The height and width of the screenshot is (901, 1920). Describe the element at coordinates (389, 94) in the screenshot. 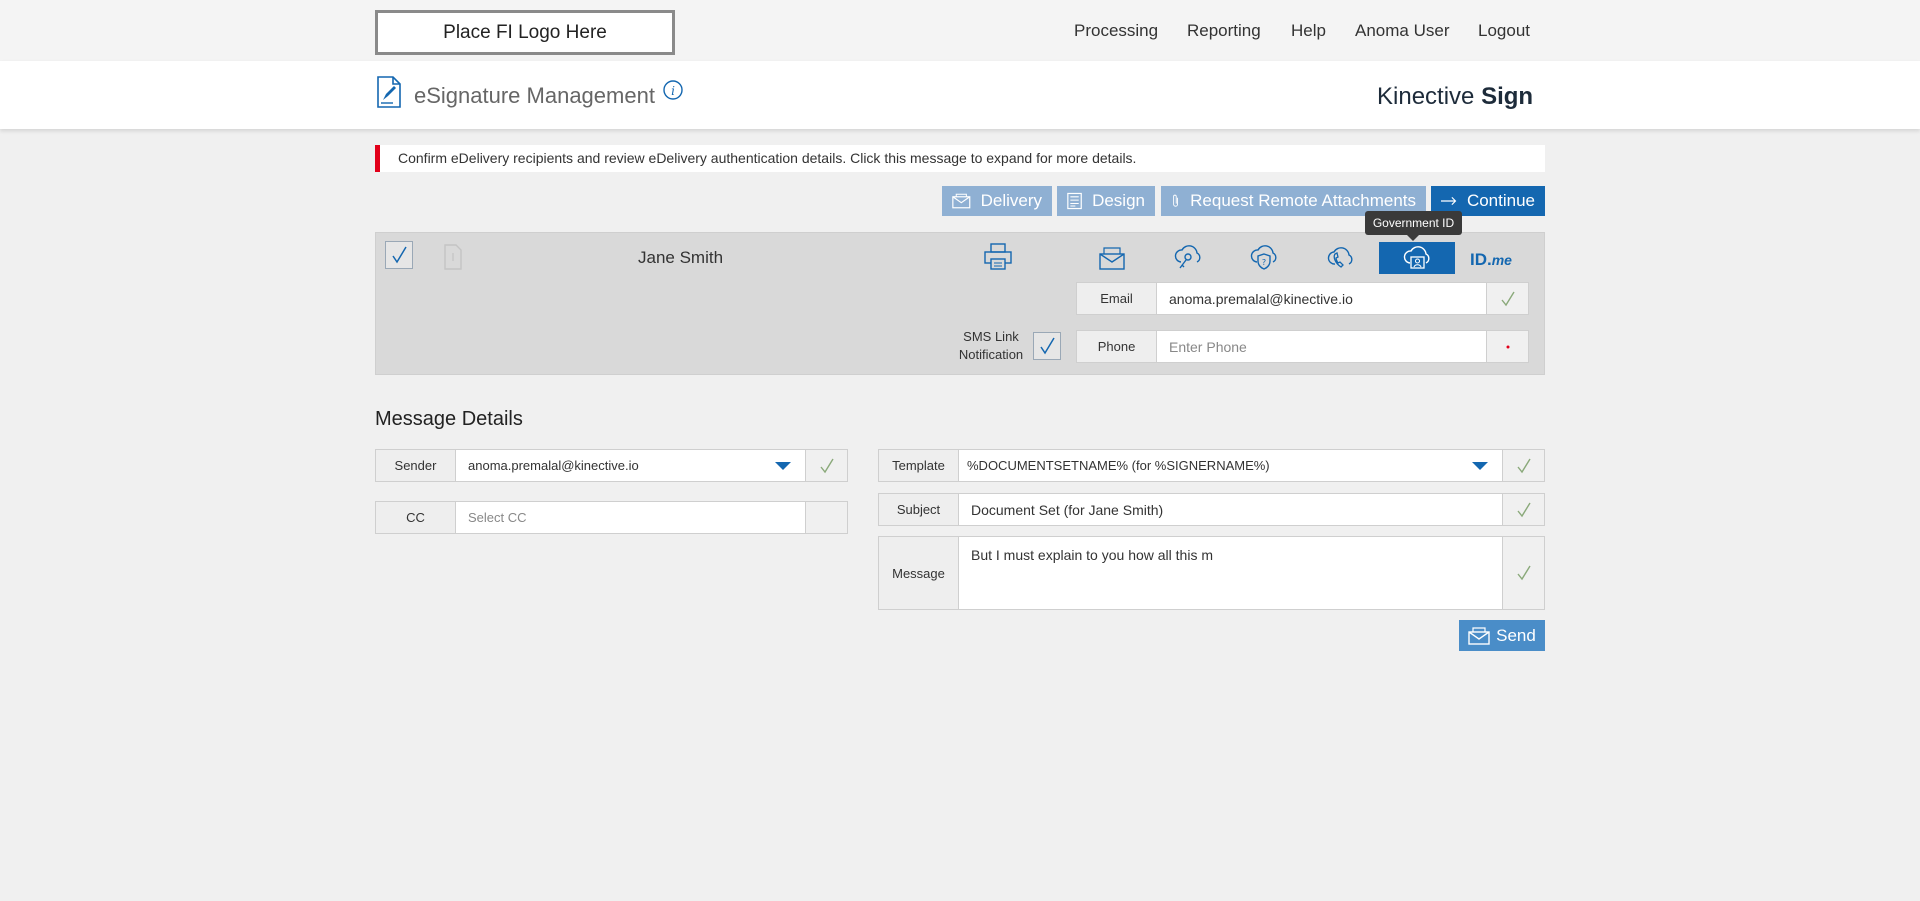

I see `document-sign-icon` at that location.